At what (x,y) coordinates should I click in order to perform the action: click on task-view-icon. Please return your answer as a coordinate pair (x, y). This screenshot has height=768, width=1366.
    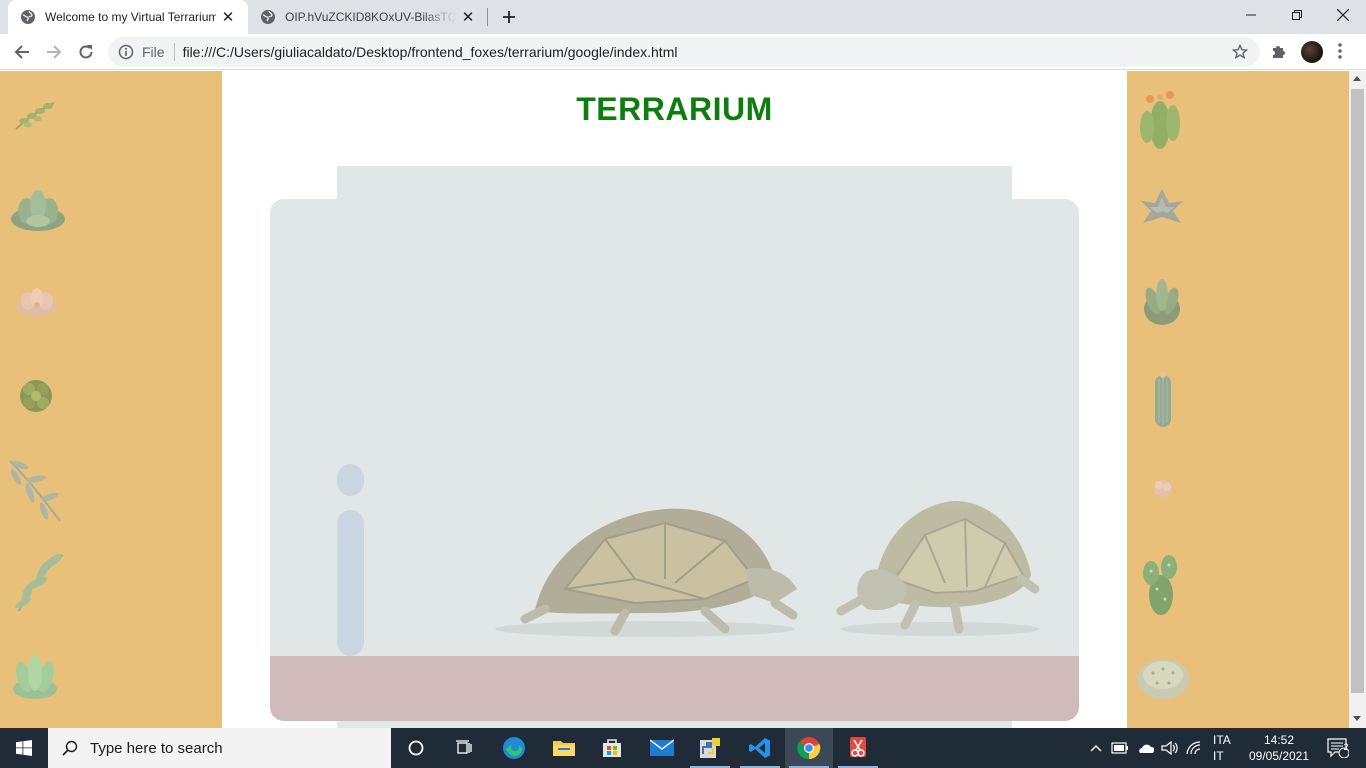
    Looking at the image, I should click on (464, 748).